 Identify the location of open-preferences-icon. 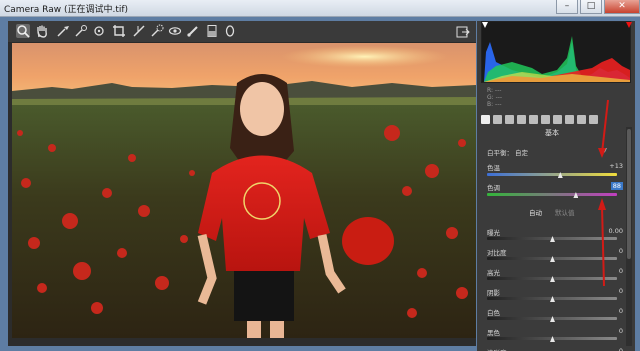
(463, 31).